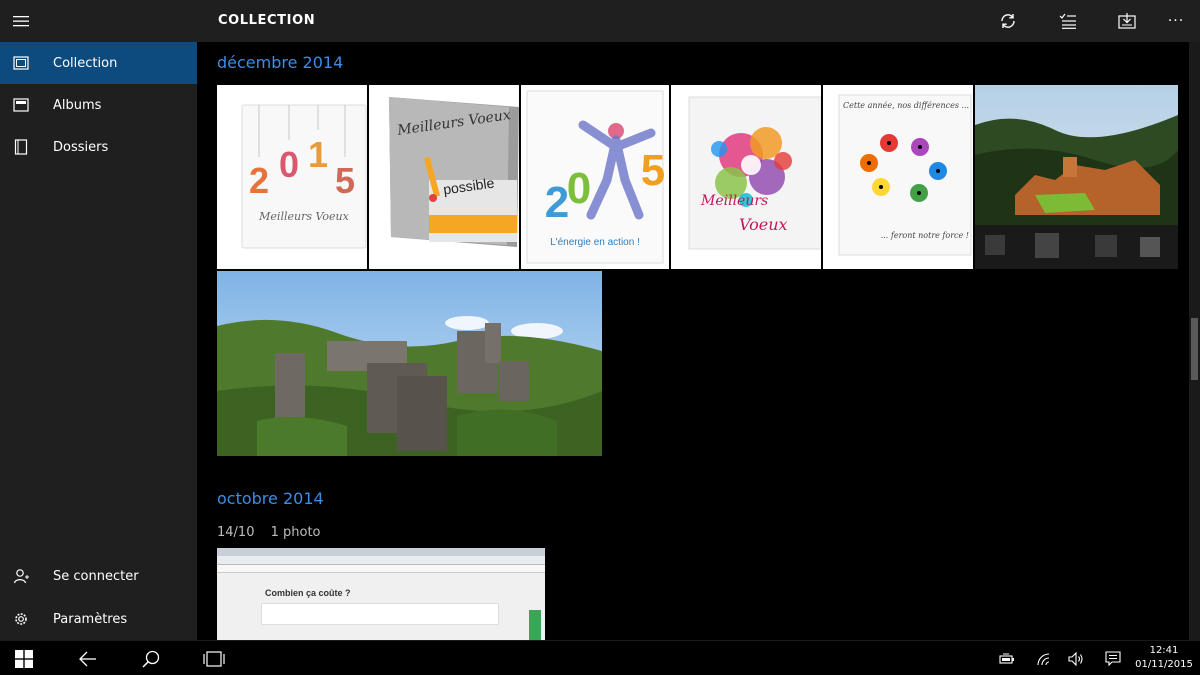 This screenshot has height=675, width=1200. What do you see at coordinates (380, 614) in the screenshot?
I see `web-text-box` at bounding box center [380, 614].